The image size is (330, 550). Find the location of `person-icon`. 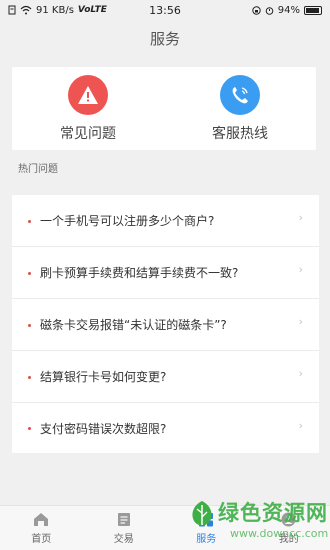

person-icon is located at coordinates (288, 519).